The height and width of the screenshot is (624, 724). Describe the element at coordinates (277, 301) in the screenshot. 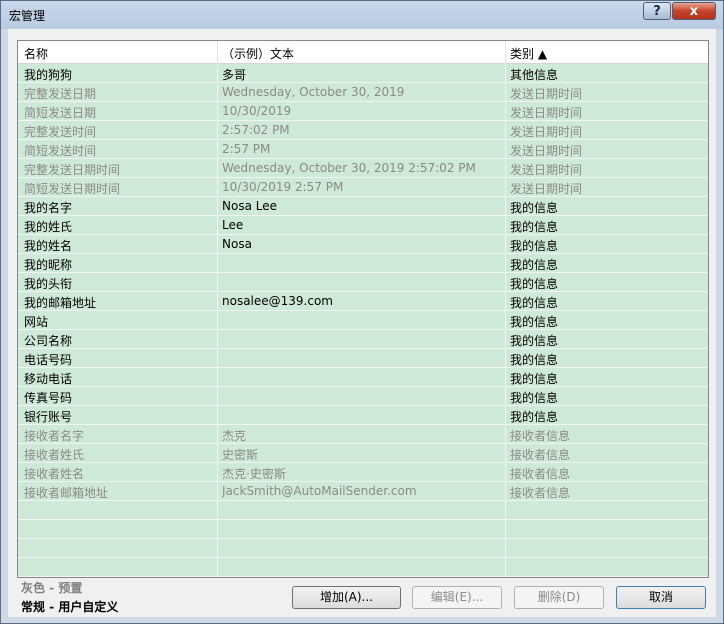

I see `cell-text: nosalee@139.com` at that location.